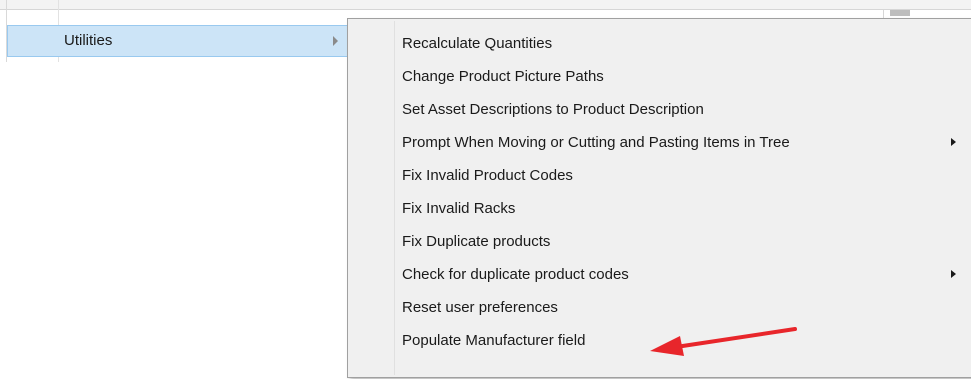  I want to click on menu-item-change-product-picture-paths: Change Product Picture Paths, so click(659, 76).